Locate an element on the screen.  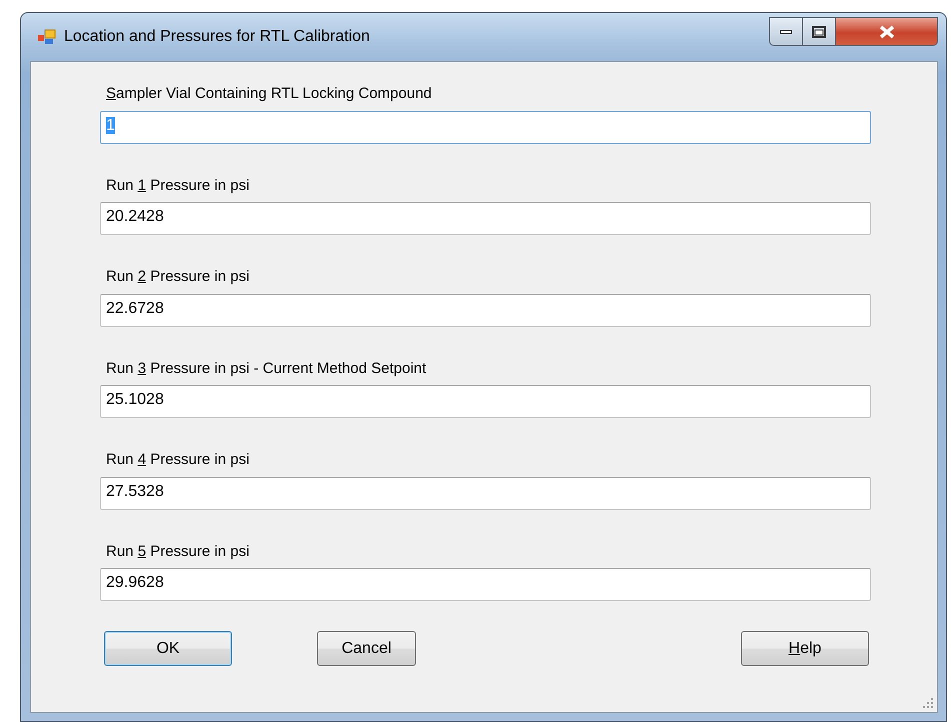
dialog-button: Help is located at coordinates (805, 648).